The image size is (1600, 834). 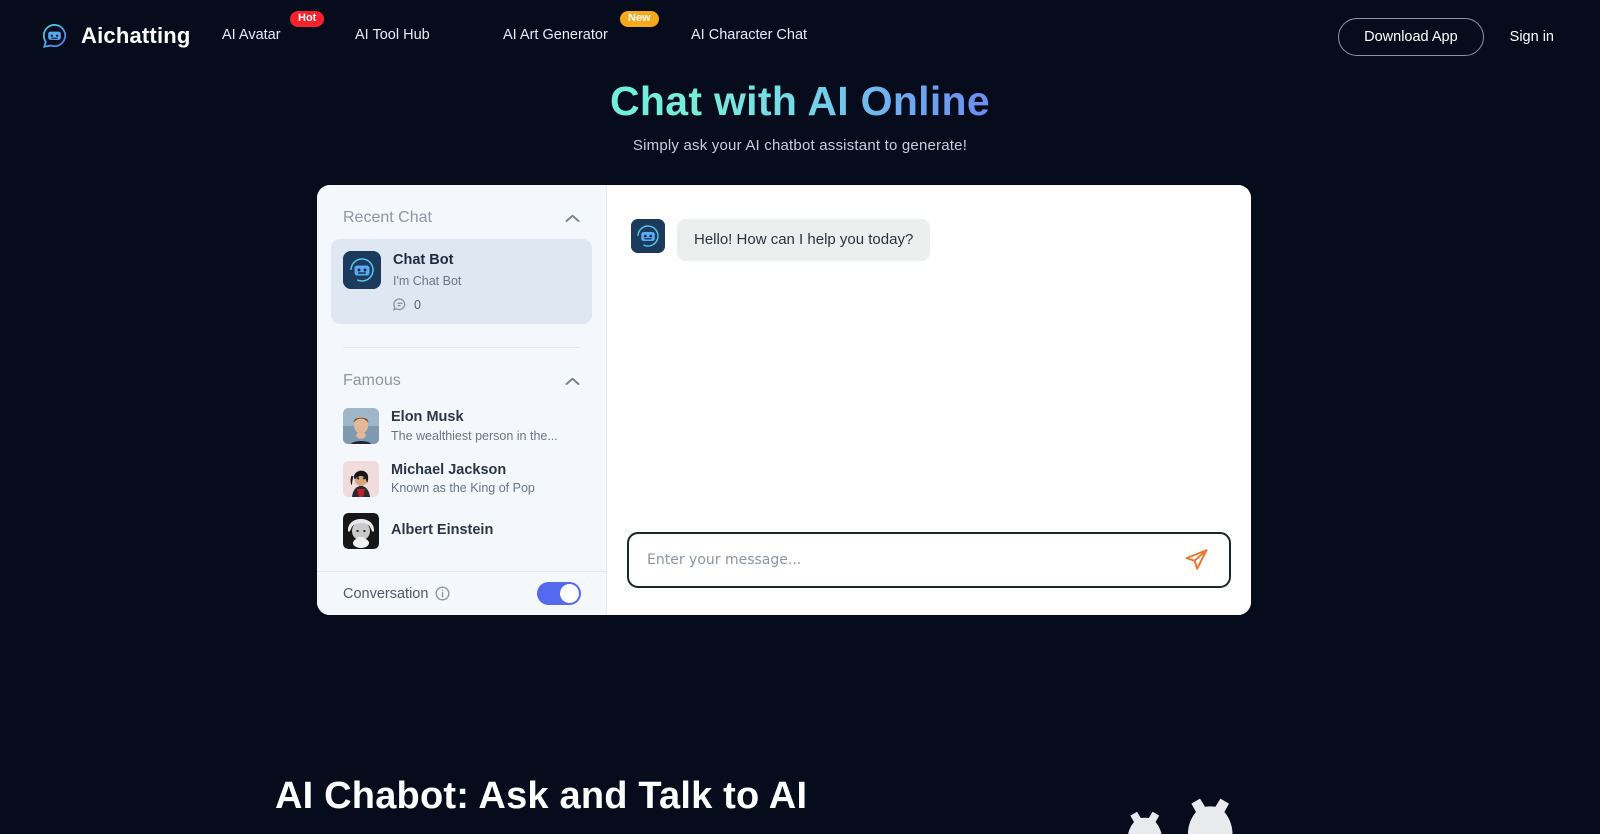 I want to click on message-composer, so click(x=929, y=569).